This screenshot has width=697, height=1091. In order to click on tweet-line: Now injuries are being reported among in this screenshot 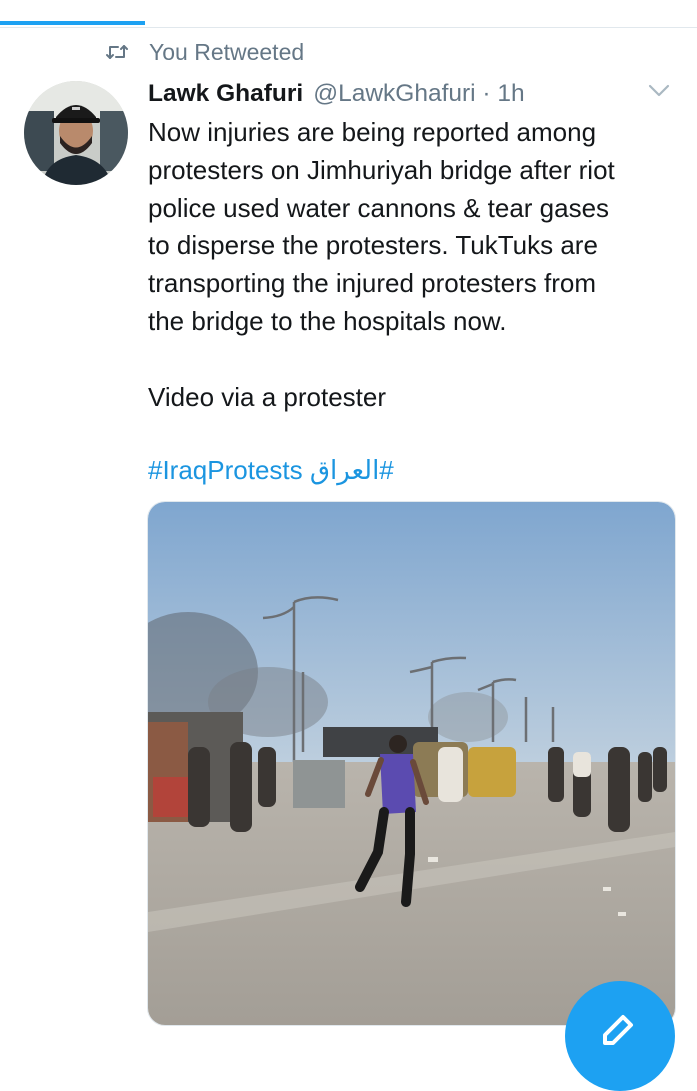, I will do `click(372, 132)`.